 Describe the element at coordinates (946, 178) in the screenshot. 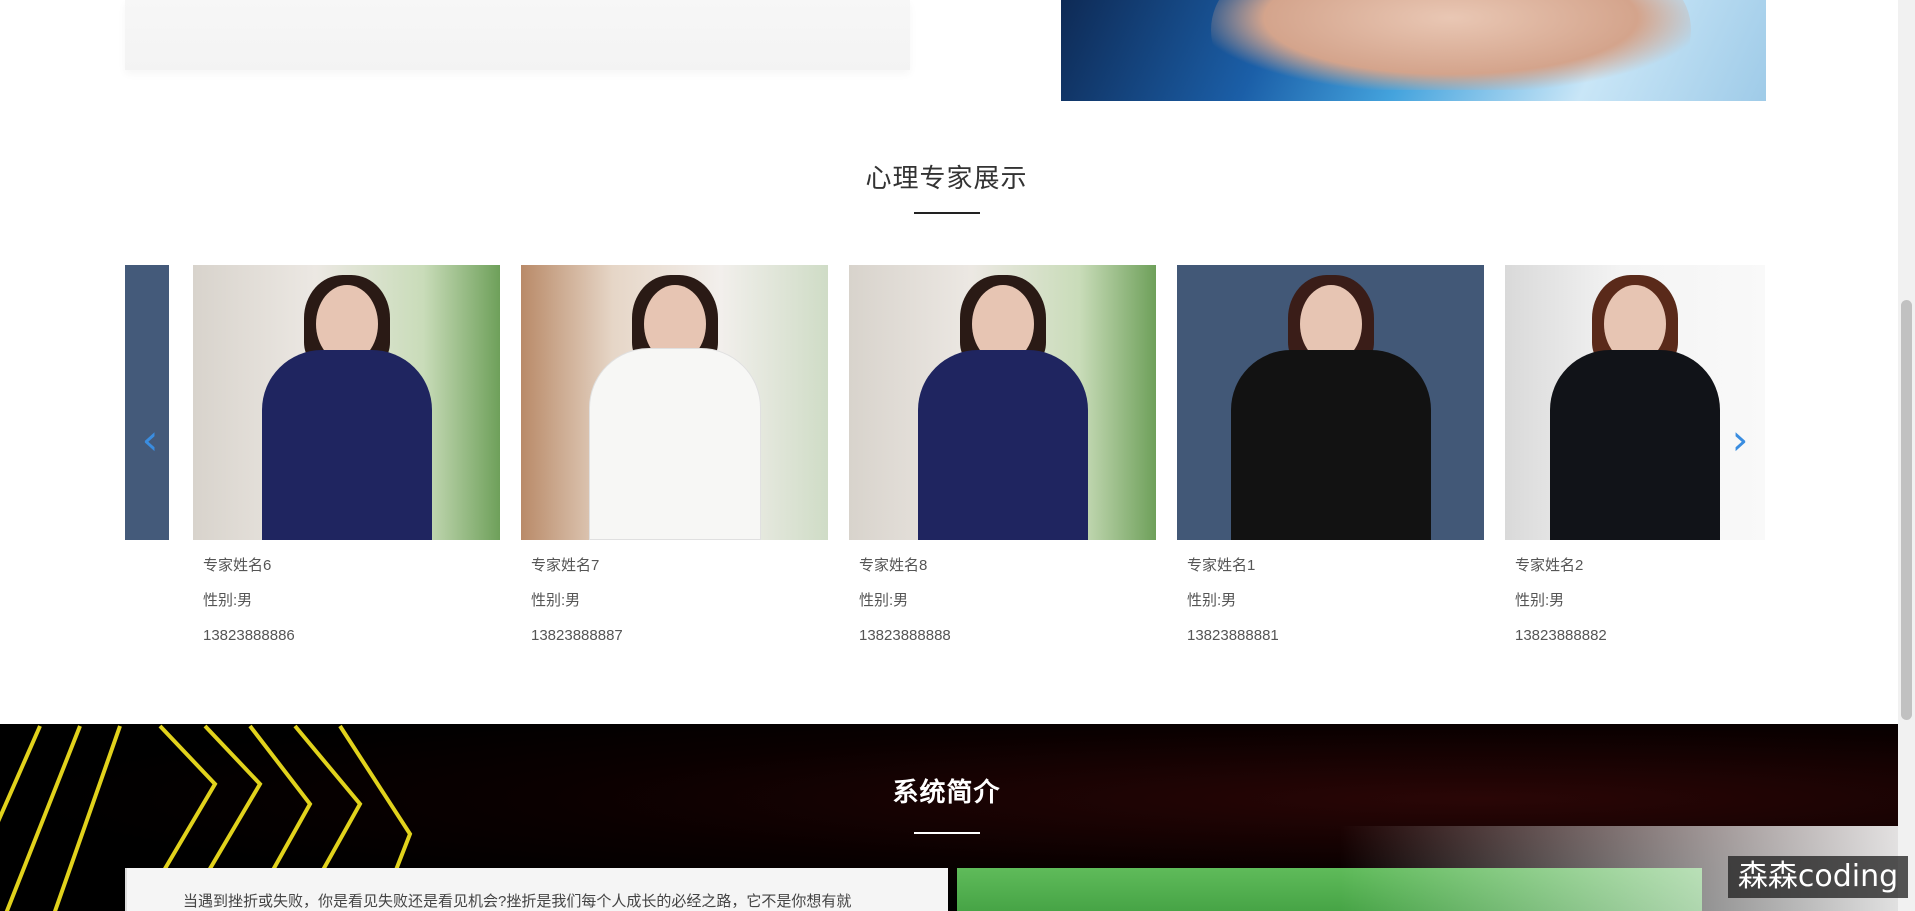

I see `experts-section-title: 心理专家展示` at that location.